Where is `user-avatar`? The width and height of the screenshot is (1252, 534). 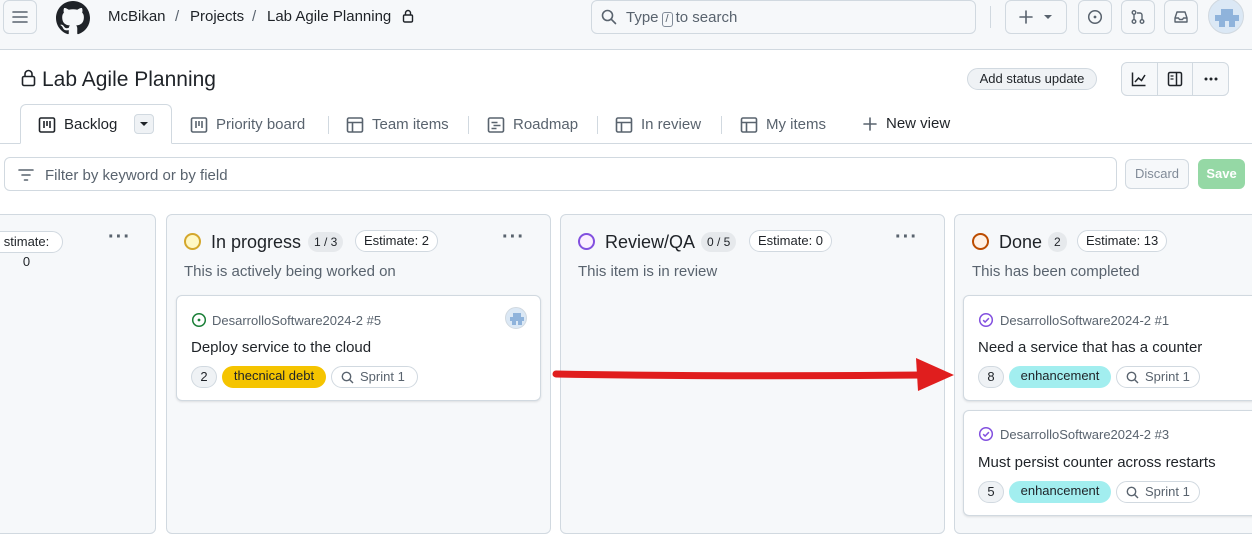
user-avatar is located at coordinates (1226, 17).